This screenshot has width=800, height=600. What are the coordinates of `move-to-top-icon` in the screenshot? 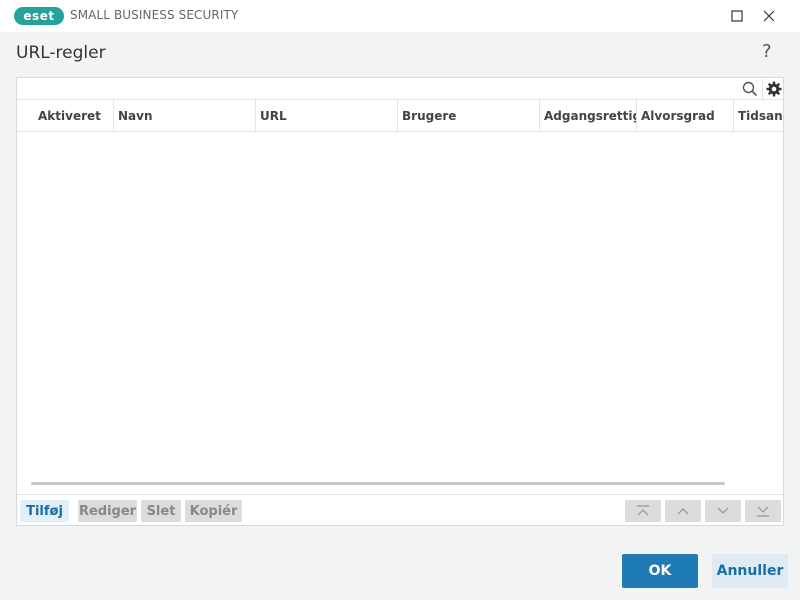 It's located at (643, 510).